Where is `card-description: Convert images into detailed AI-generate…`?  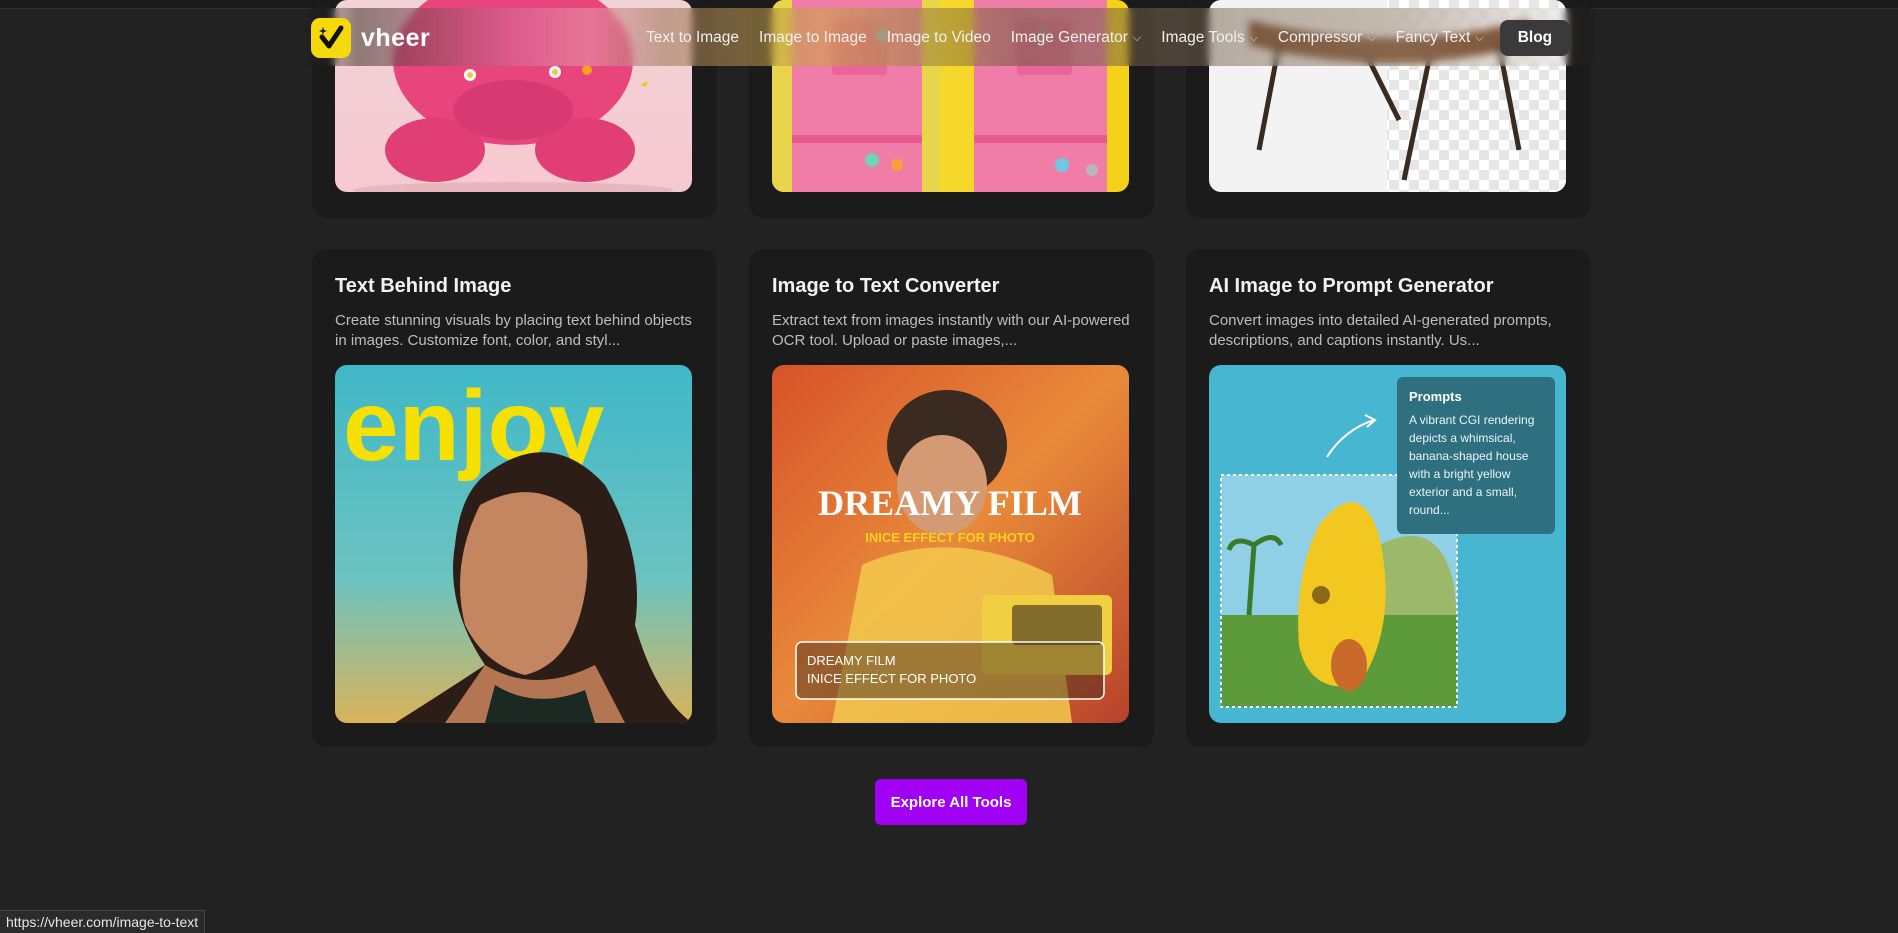
card-description: Convert images into detailed AI-generate… is located at coordinates (1380, 330).